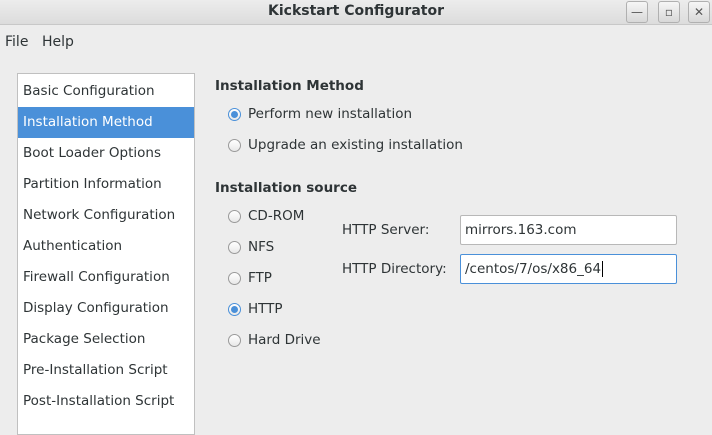 The height and width of the screenshot is (435, 712). I want to click on http-radio, so click(234, 309).